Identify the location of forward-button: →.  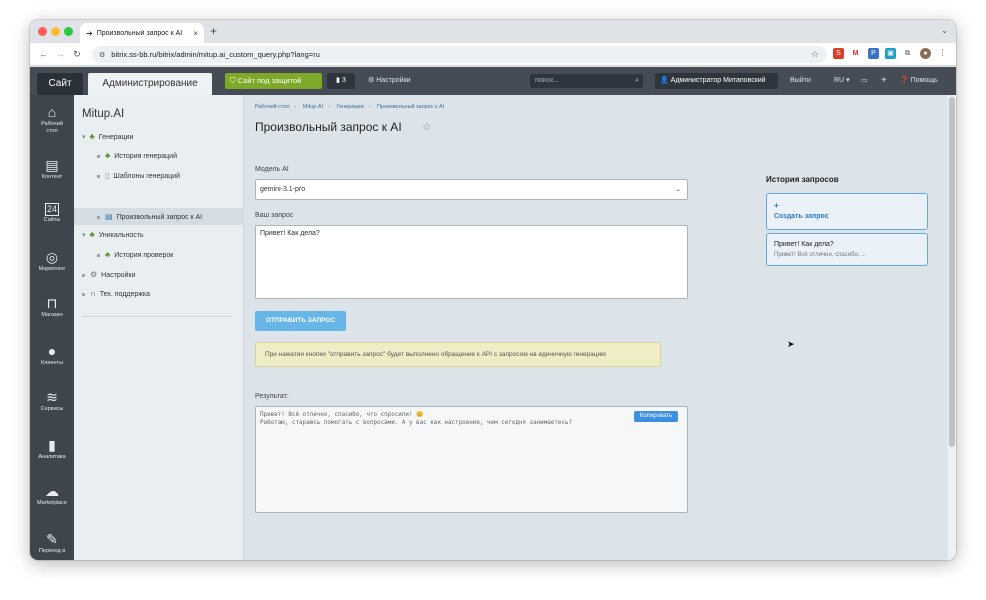
(60, 54).